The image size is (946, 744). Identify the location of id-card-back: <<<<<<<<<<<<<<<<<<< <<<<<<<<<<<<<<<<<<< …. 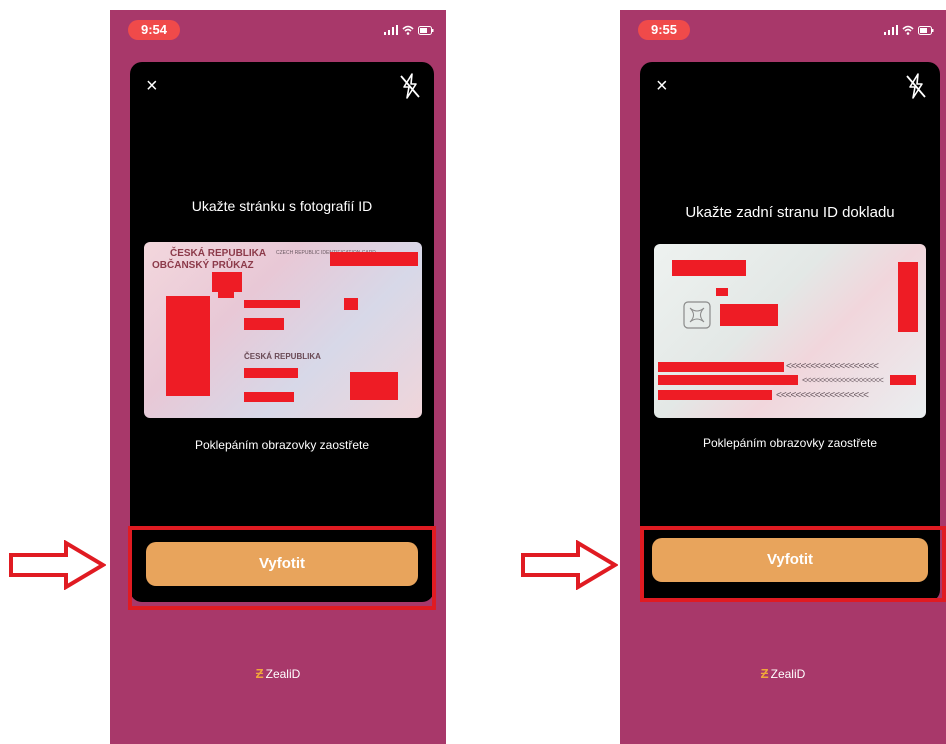
(790, 331).